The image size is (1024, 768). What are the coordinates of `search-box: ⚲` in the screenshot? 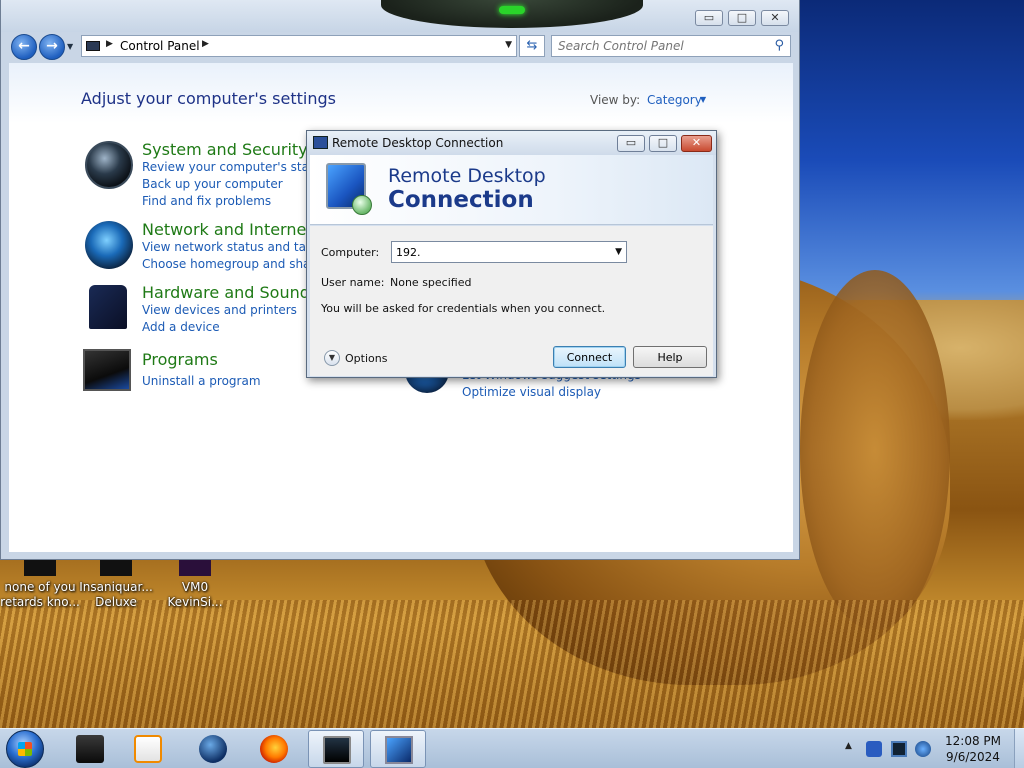 It's located at (671, 46).